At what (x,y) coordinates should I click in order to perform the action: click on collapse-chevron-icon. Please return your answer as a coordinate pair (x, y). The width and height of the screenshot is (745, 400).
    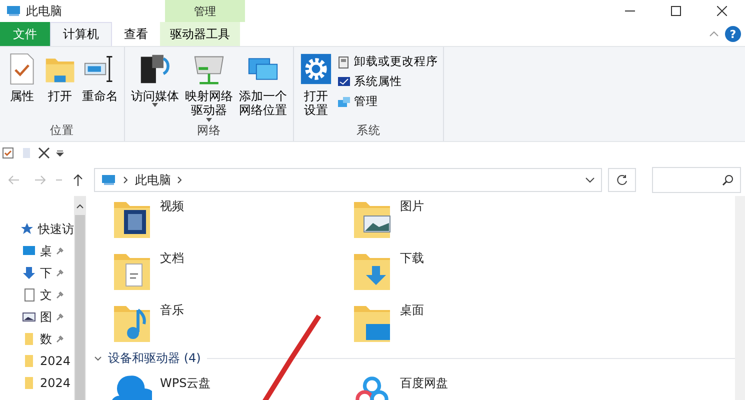
    Looking at the image, I should click on (98, 358).